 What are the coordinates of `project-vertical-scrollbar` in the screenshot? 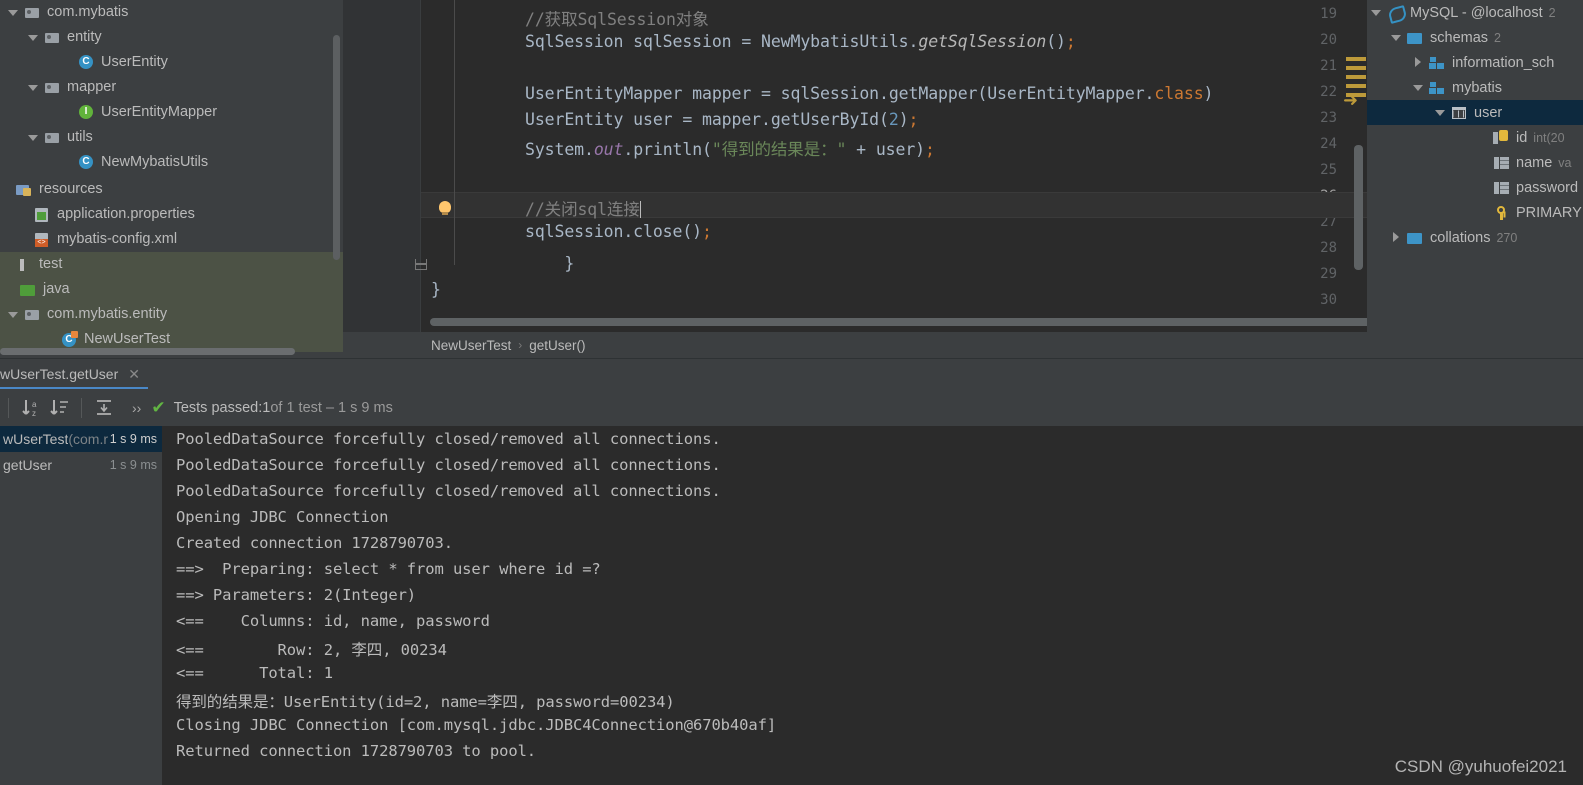 It's located at (336, 147).